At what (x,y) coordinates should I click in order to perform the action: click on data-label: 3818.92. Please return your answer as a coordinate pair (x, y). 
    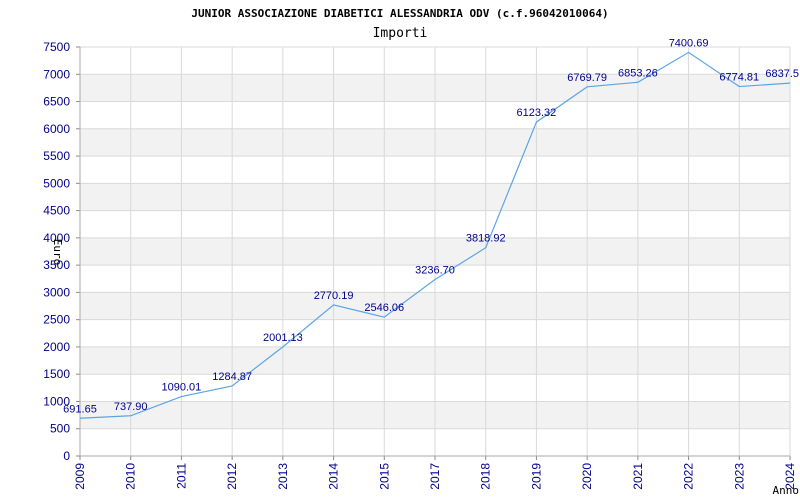
    Looking at the image, I should click on (486, 239).